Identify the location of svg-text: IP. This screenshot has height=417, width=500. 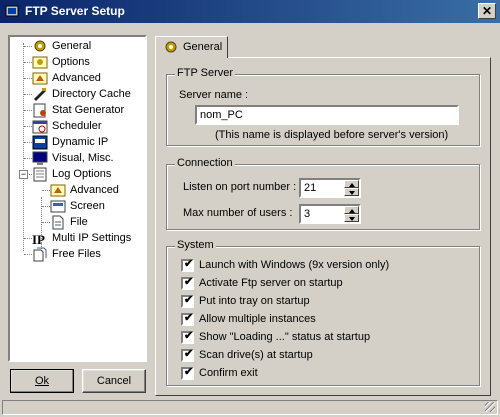
(38, 239).